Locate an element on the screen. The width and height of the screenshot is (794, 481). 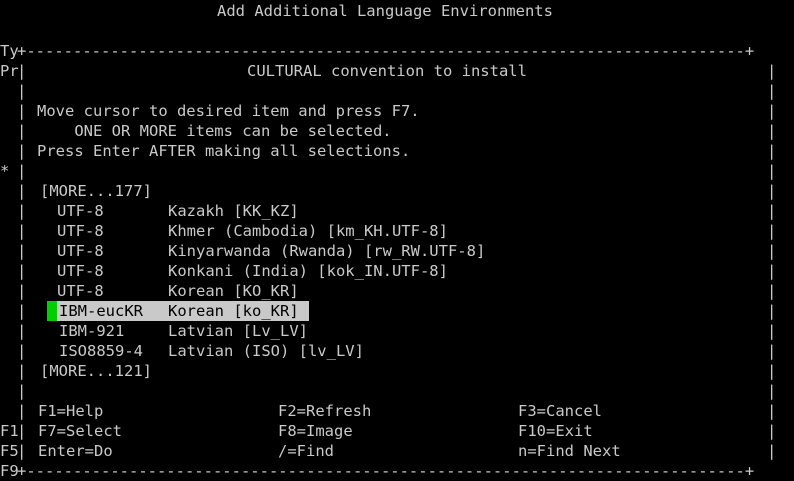
list-item-name: Khmer (Cambodia) [km_KH.UTF-8] is located at coordinates (308, 231).